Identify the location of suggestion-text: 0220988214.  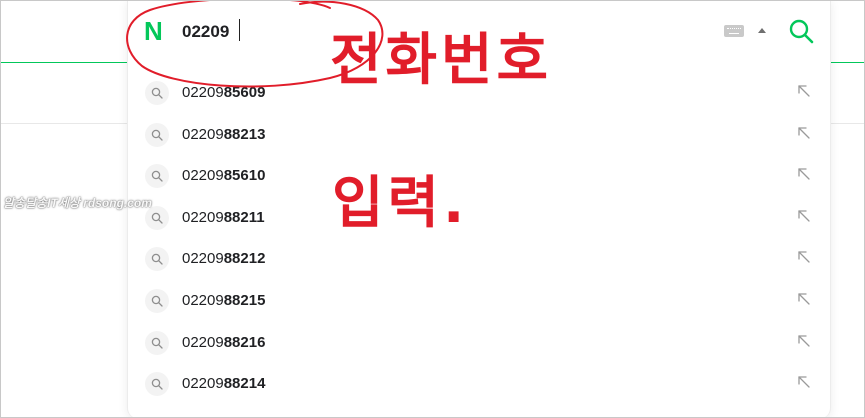
(223, 383).